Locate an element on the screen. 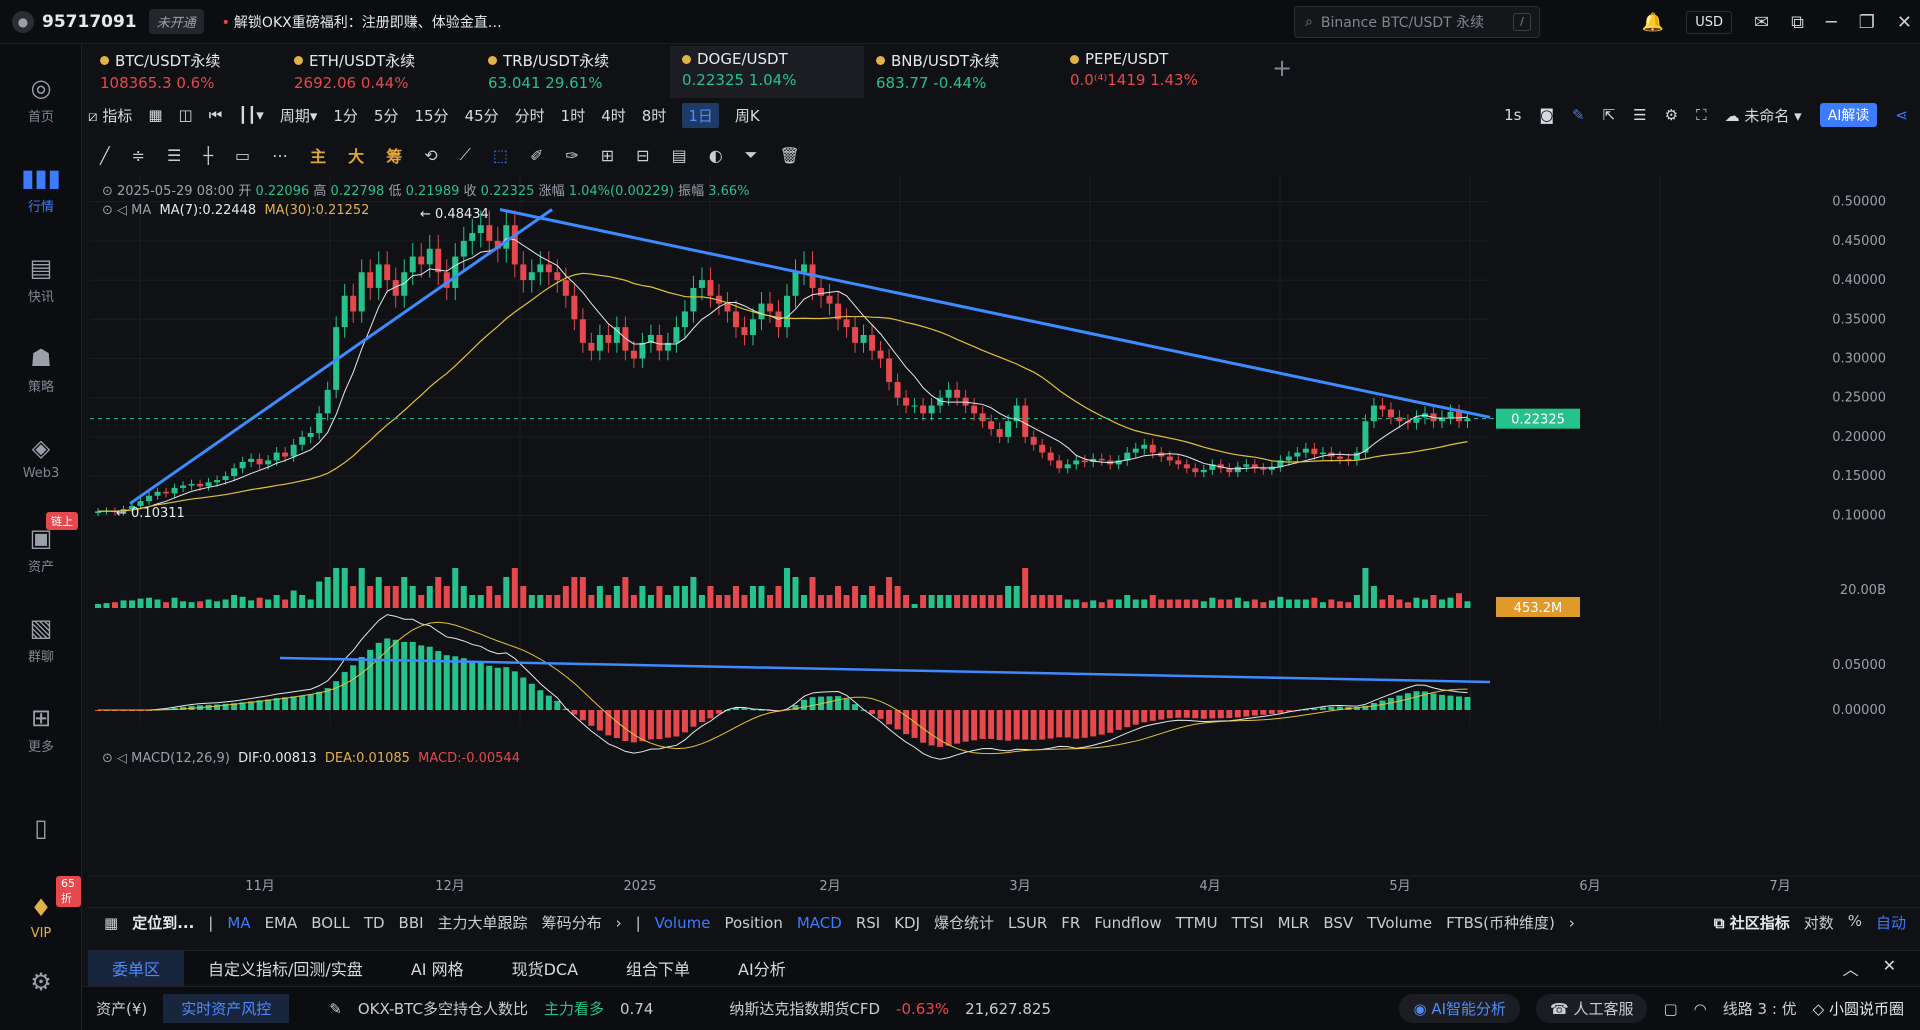 Image resolution: width=1920 pixels, height=1030 pixels. ind-ttsi: TTSI is located at coordinates (1248, 923).